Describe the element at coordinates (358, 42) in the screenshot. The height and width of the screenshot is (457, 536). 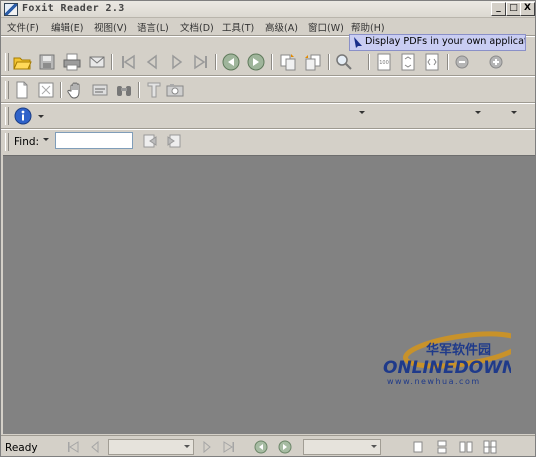
I see `pointer-arrow-icon` at that location.